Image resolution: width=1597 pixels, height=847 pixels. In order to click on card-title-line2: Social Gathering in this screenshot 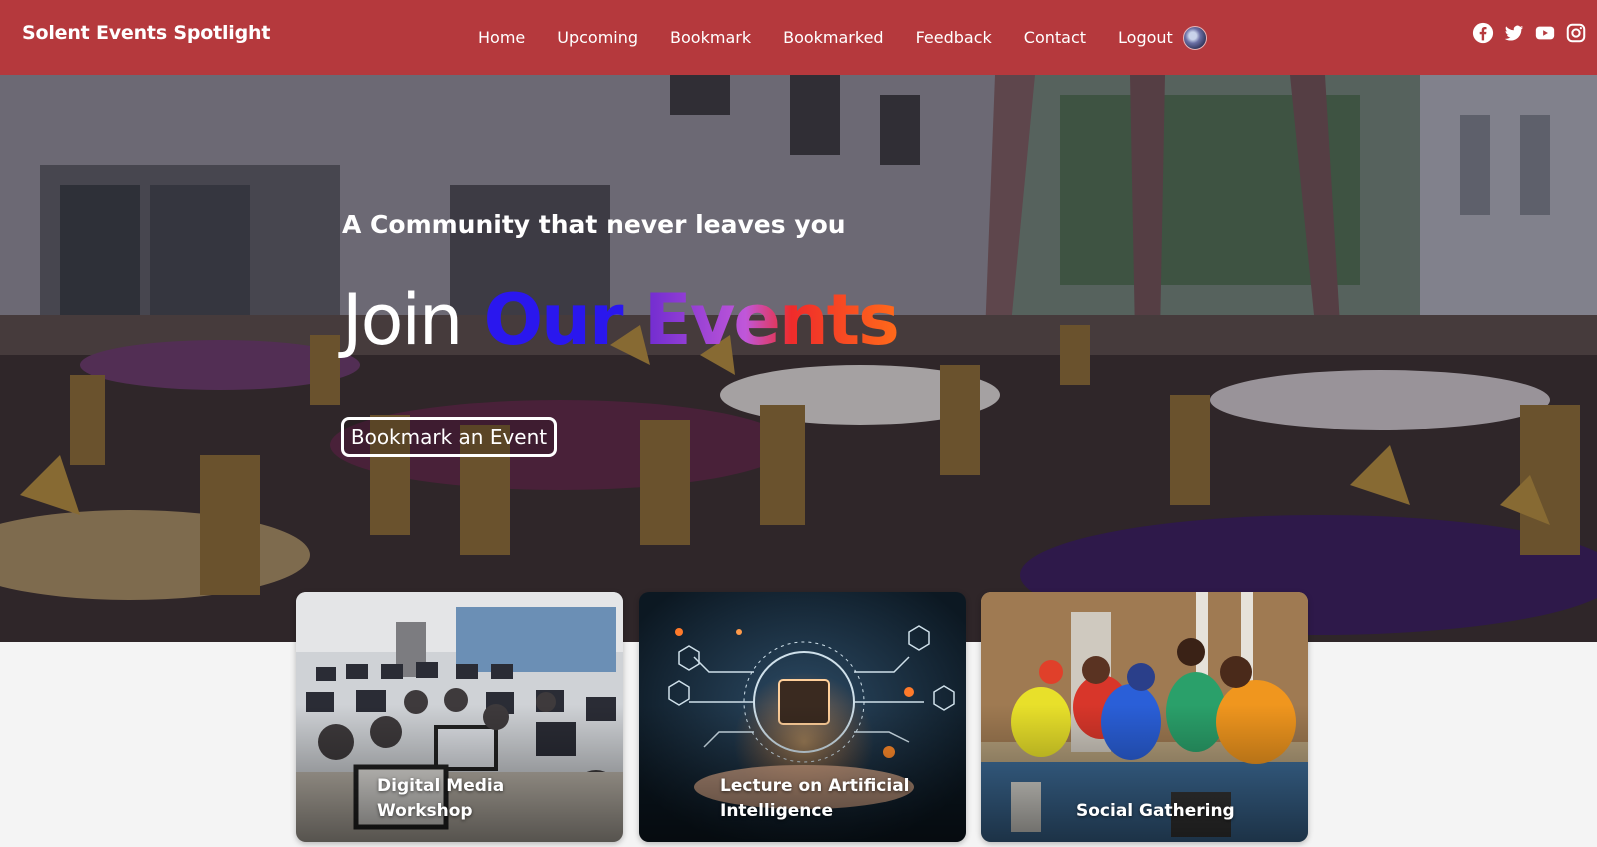, I will do `click(1155, 811)`.